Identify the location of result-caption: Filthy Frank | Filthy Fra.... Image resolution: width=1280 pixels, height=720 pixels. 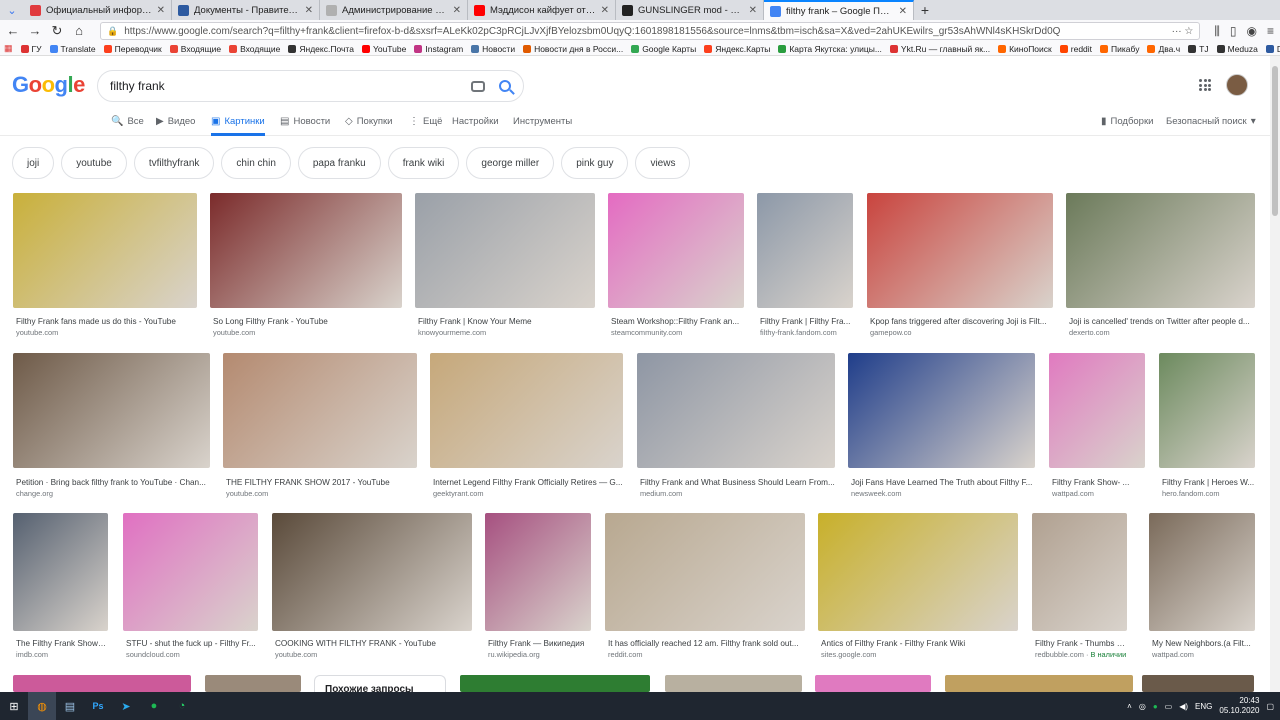
(806, 321).